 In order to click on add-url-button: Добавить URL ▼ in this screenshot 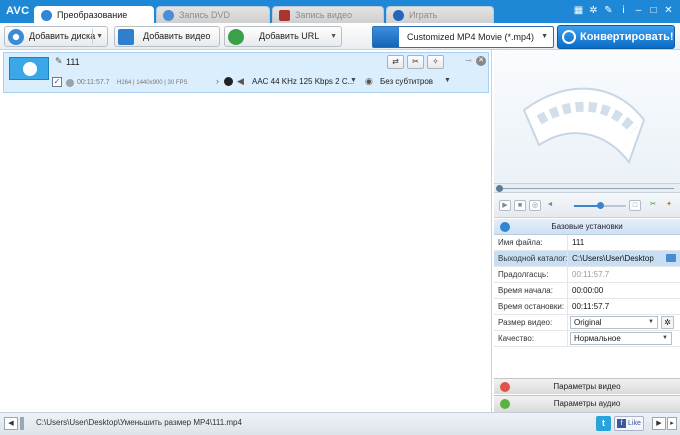, I will do `click(283, 36)`.